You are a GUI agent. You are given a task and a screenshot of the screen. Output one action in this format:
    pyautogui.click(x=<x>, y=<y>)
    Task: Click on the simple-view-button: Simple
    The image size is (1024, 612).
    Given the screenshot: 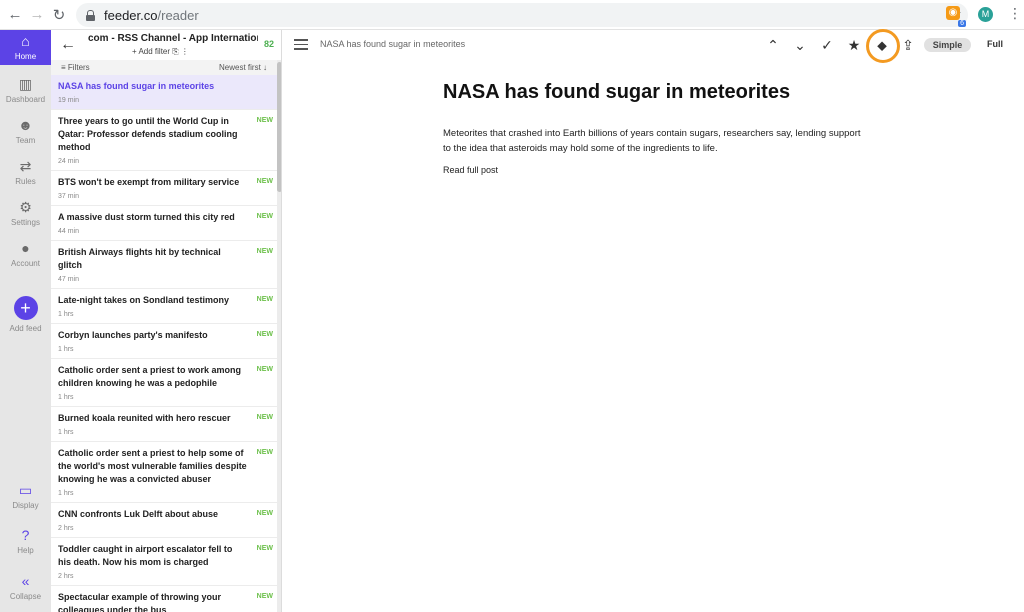 What is the action you would take?
    pyautogui.click(x=947, y=45)
    